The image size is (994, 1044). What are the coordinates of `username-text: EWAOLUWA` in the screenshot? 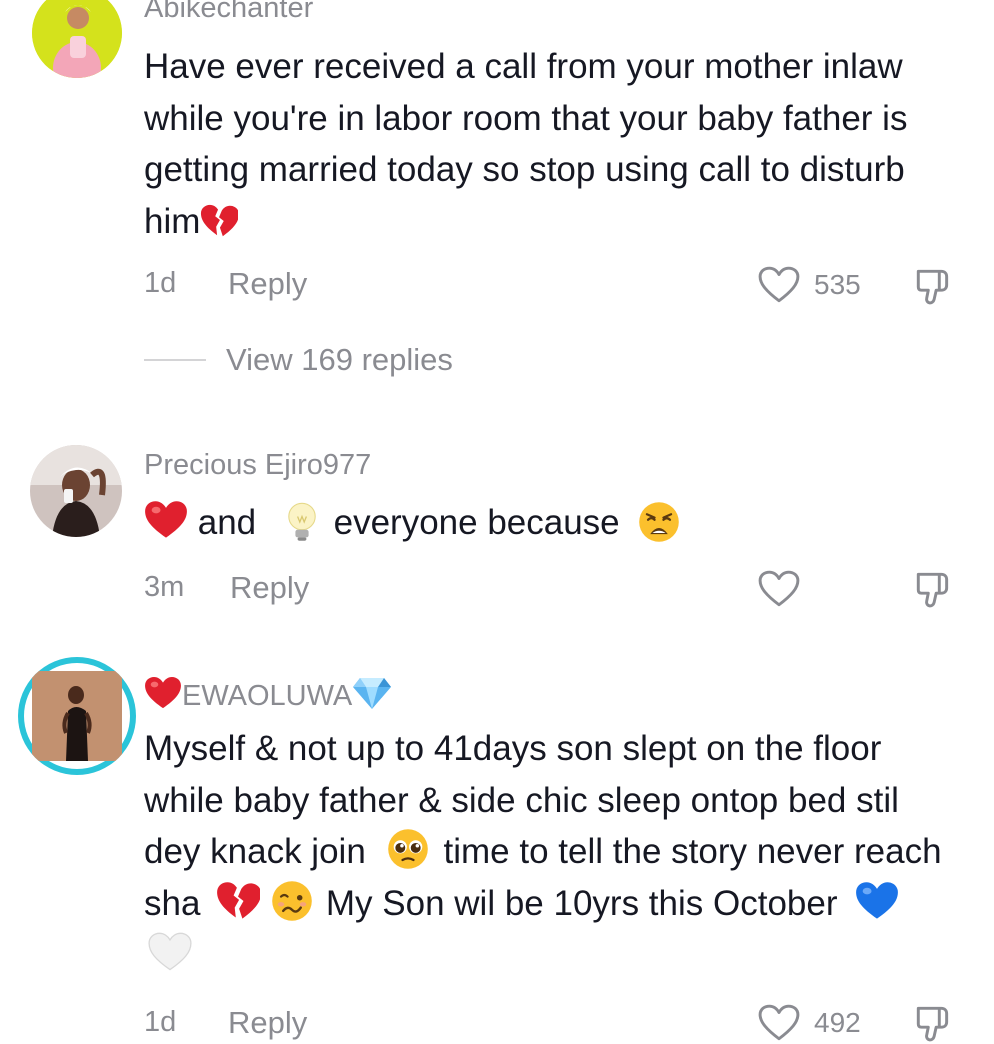 It's located at (267, 696).